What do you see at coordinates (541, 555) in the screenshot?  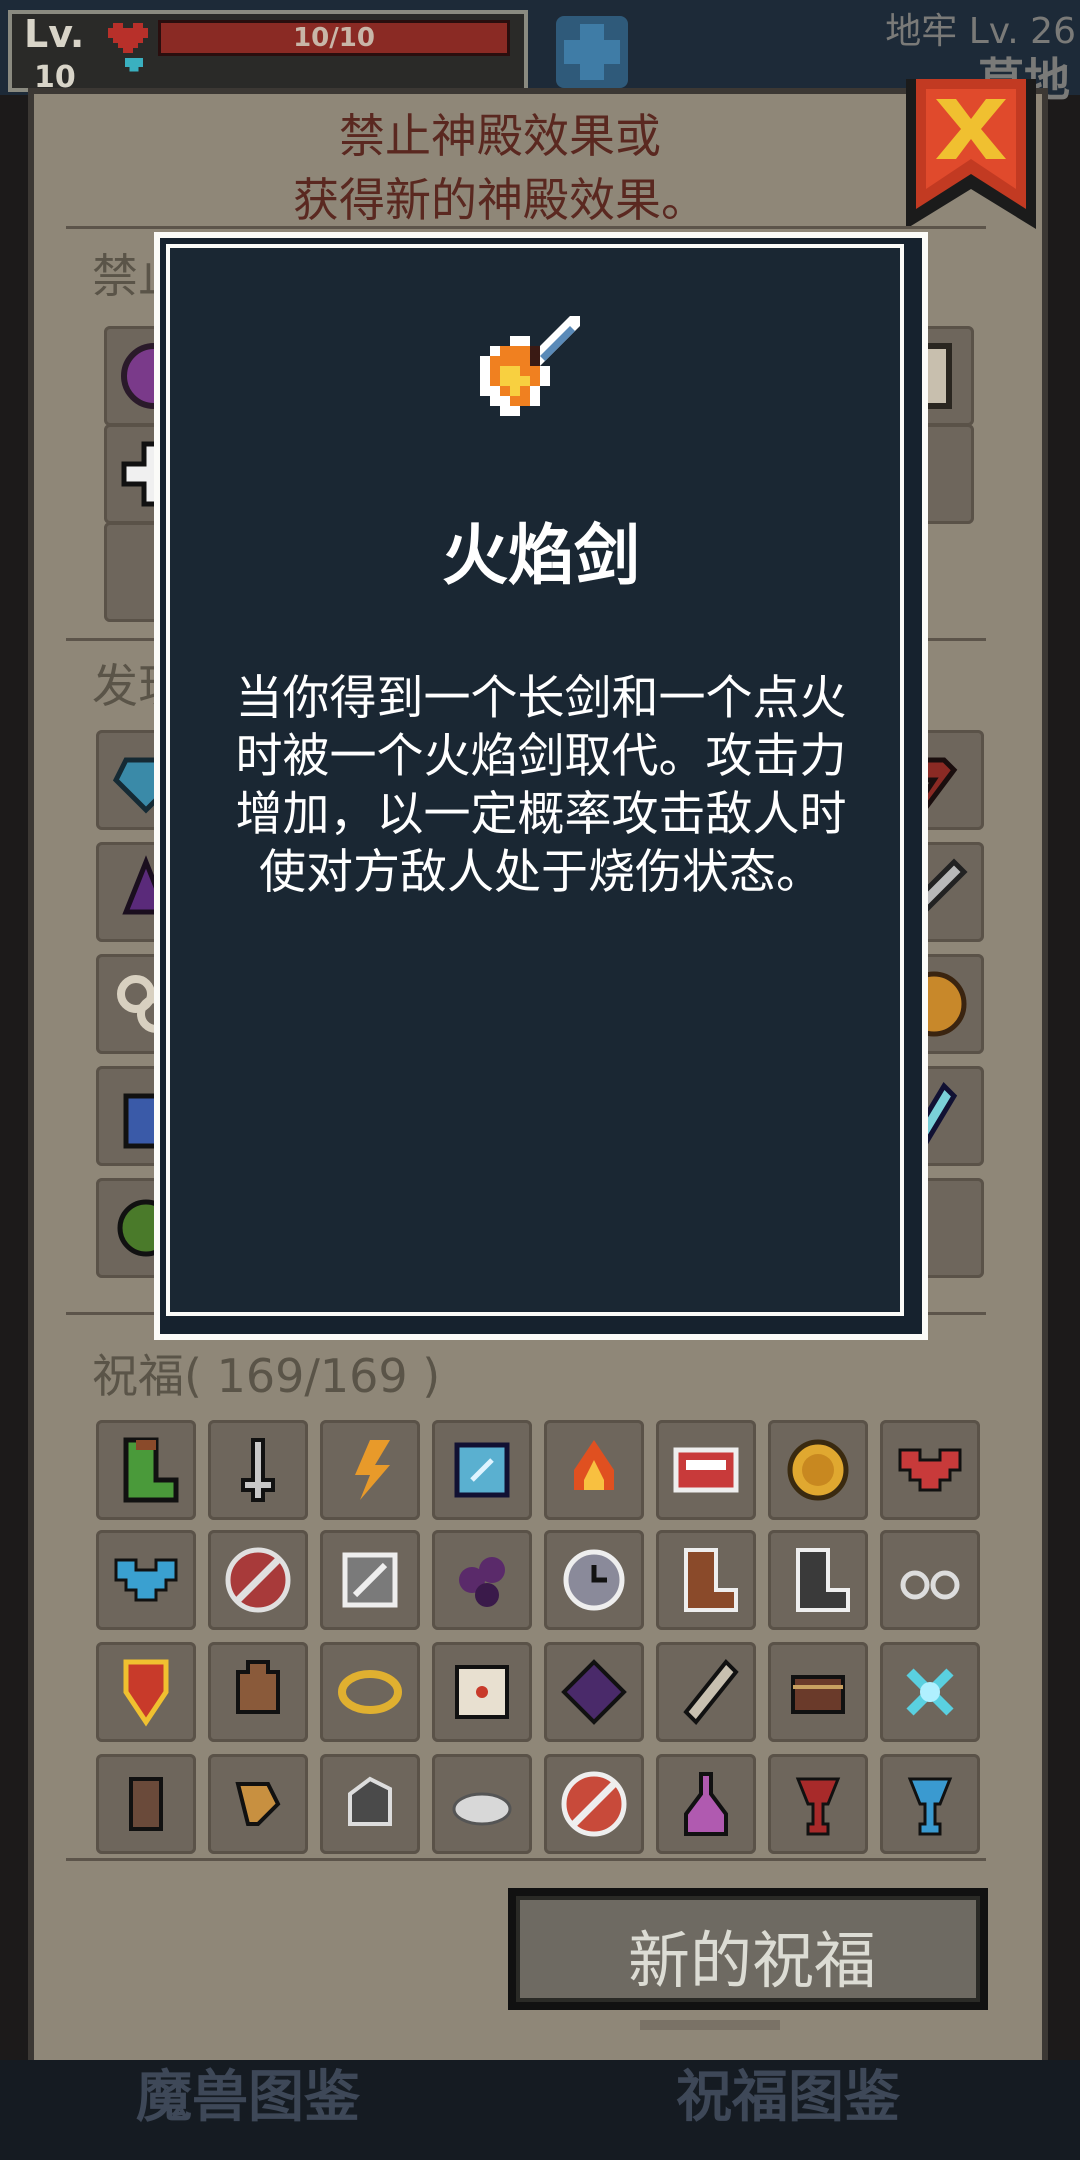 I see `modal-title: 火焰剑` at bounding box center [541, 555].